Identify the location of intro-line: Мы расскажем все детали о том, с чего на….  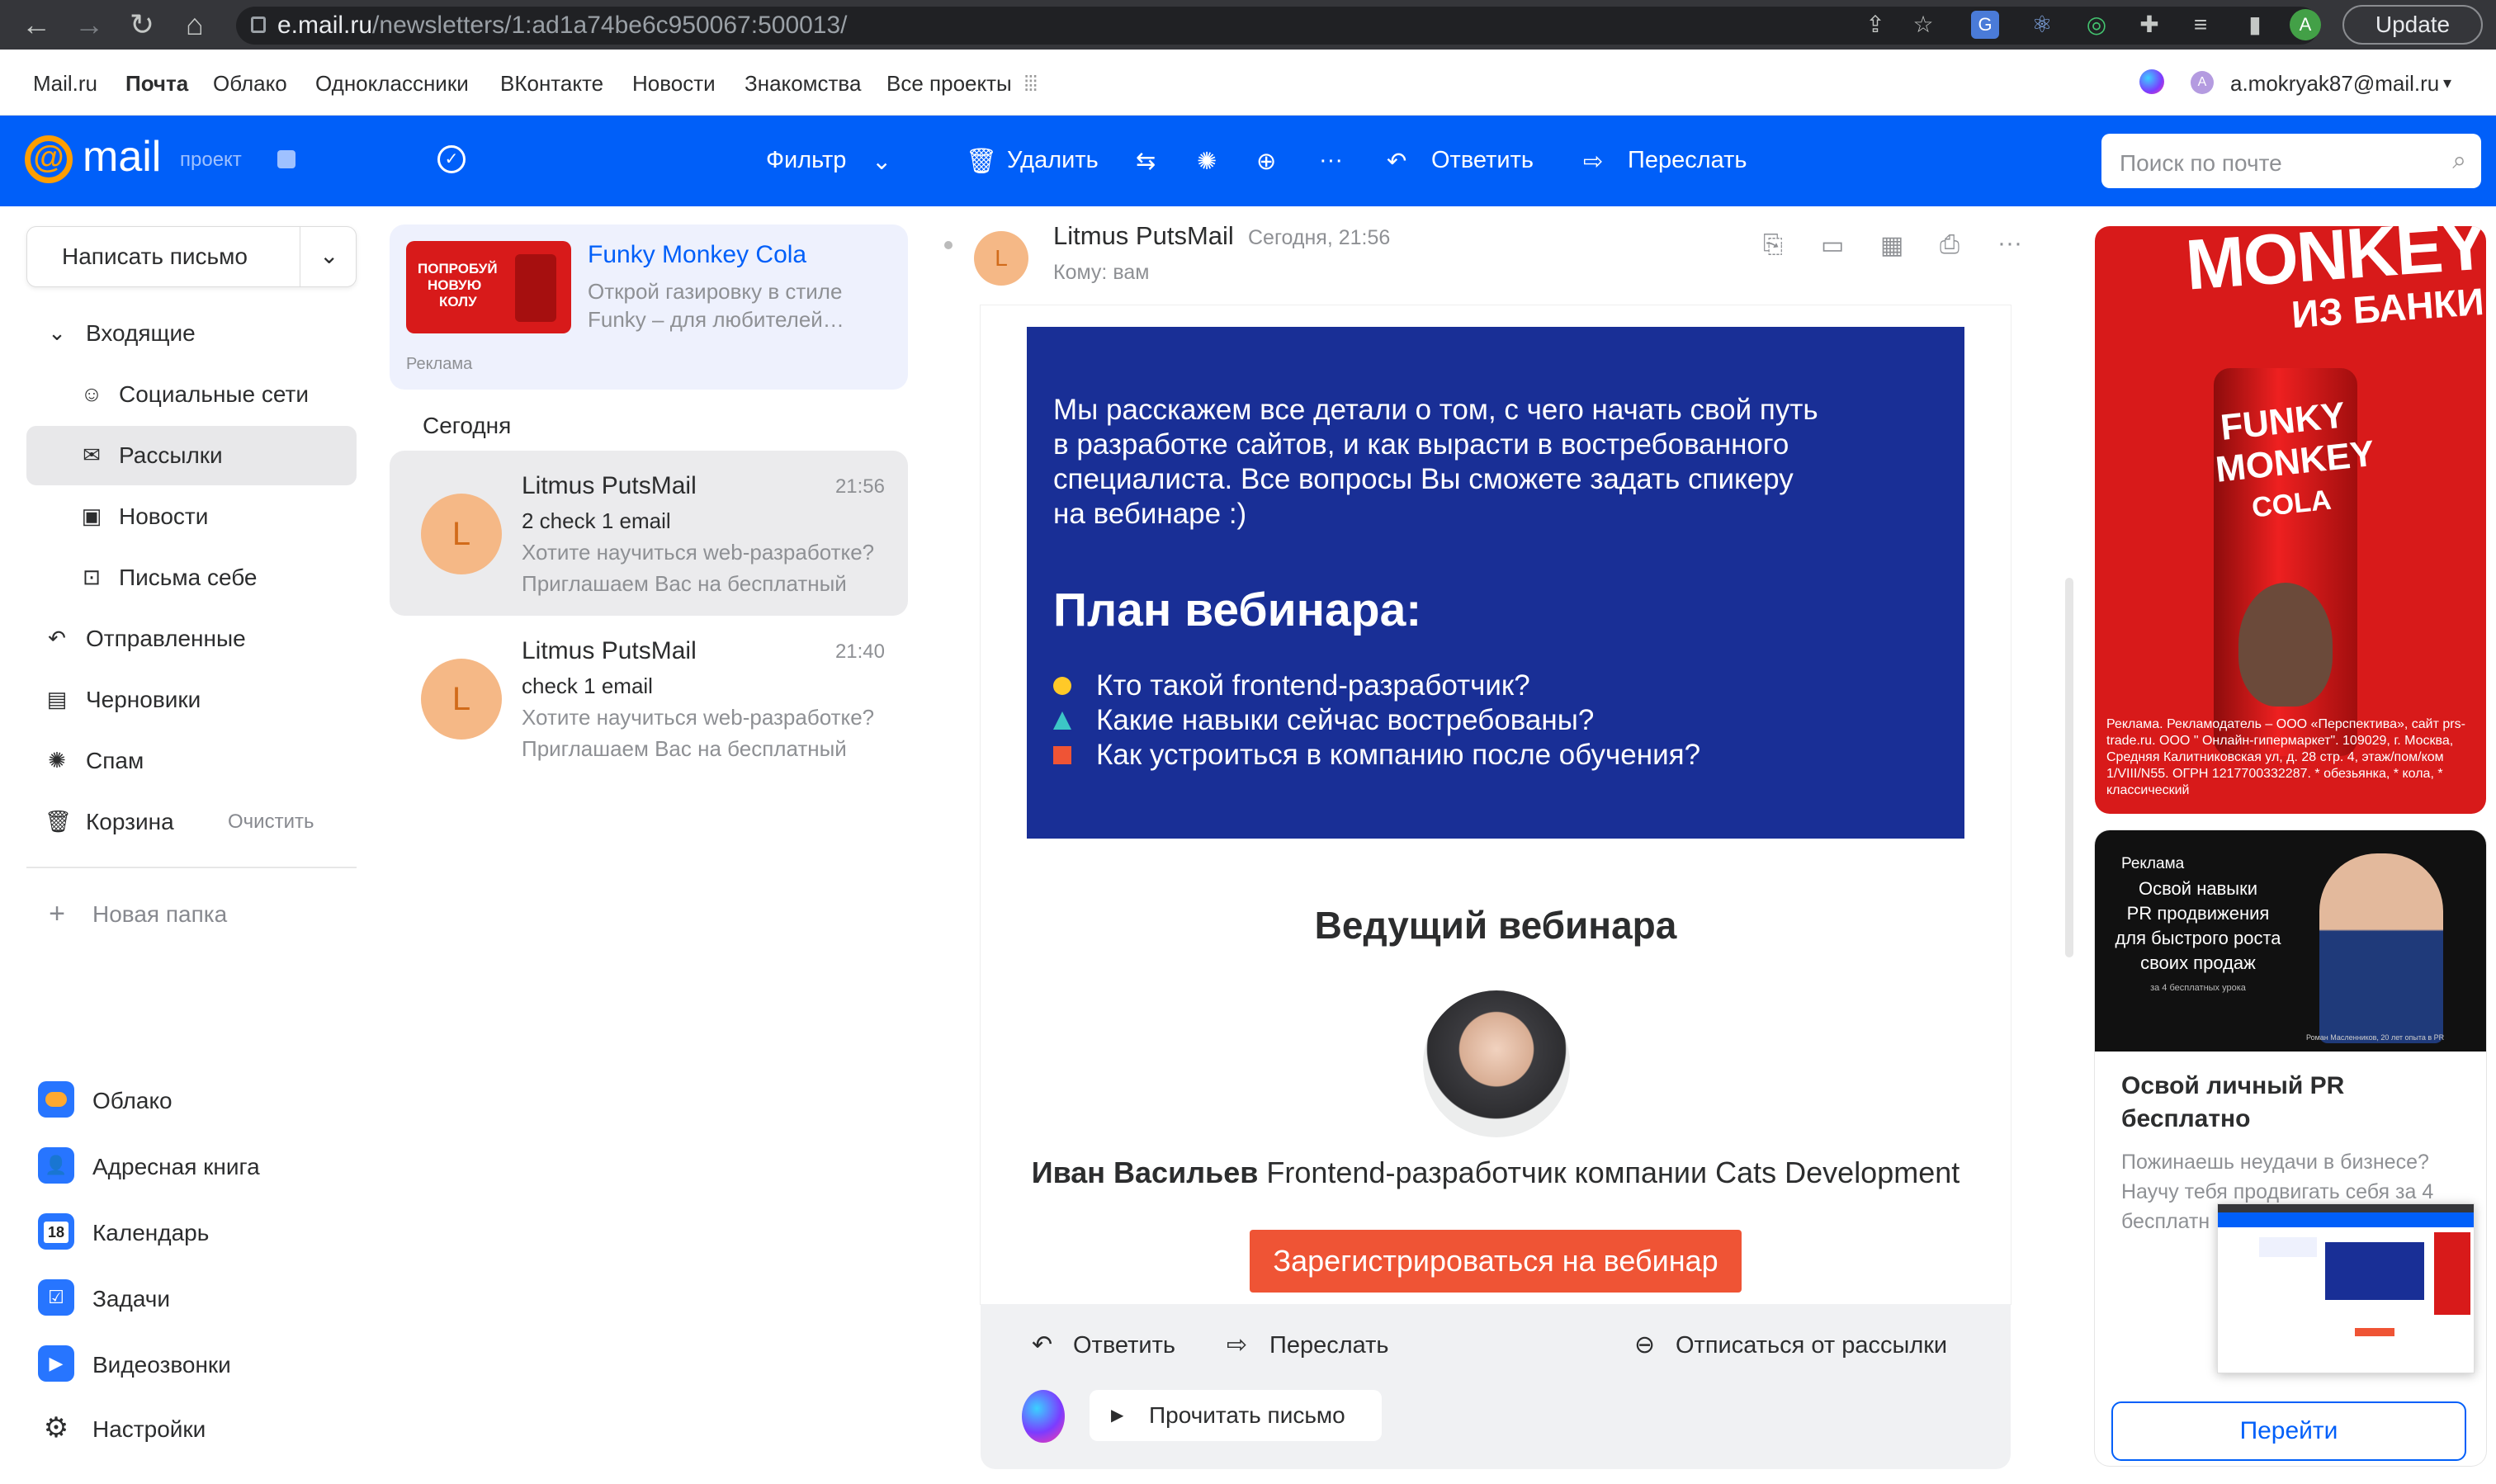
(1435, 410).